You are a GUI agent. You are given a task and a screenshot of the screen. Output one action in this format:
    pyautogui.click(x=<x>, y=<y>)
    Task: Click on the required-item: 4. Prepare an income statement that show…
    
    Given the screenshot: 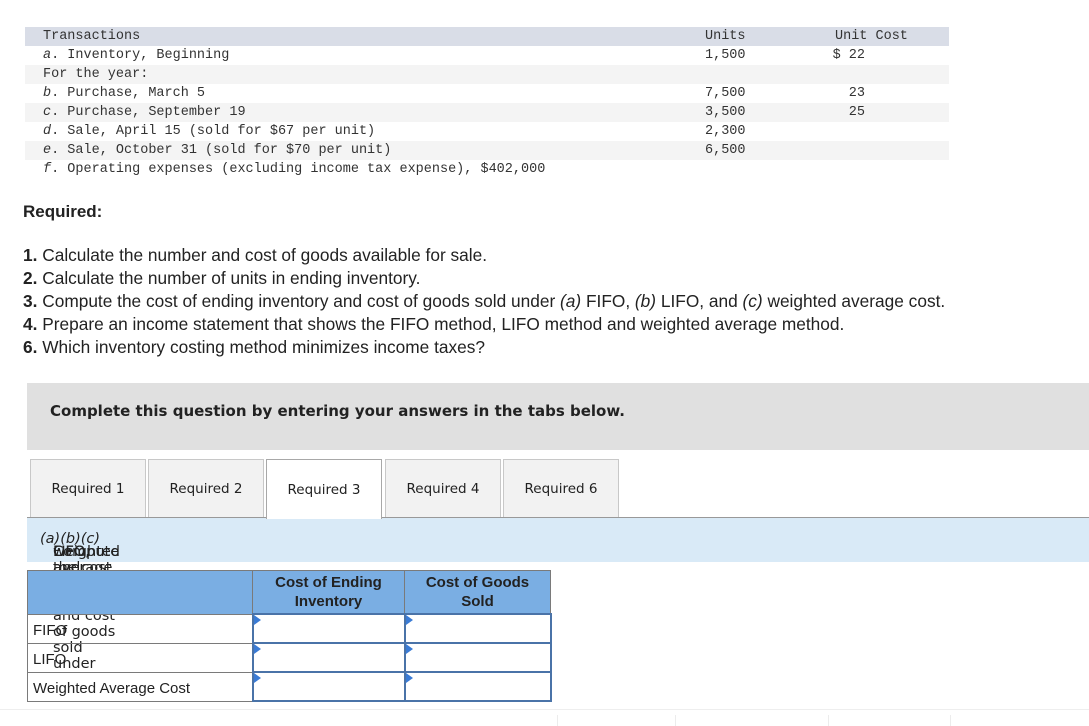 What is the action you would take?
    pyautogui.click(x=434, y=324)
    